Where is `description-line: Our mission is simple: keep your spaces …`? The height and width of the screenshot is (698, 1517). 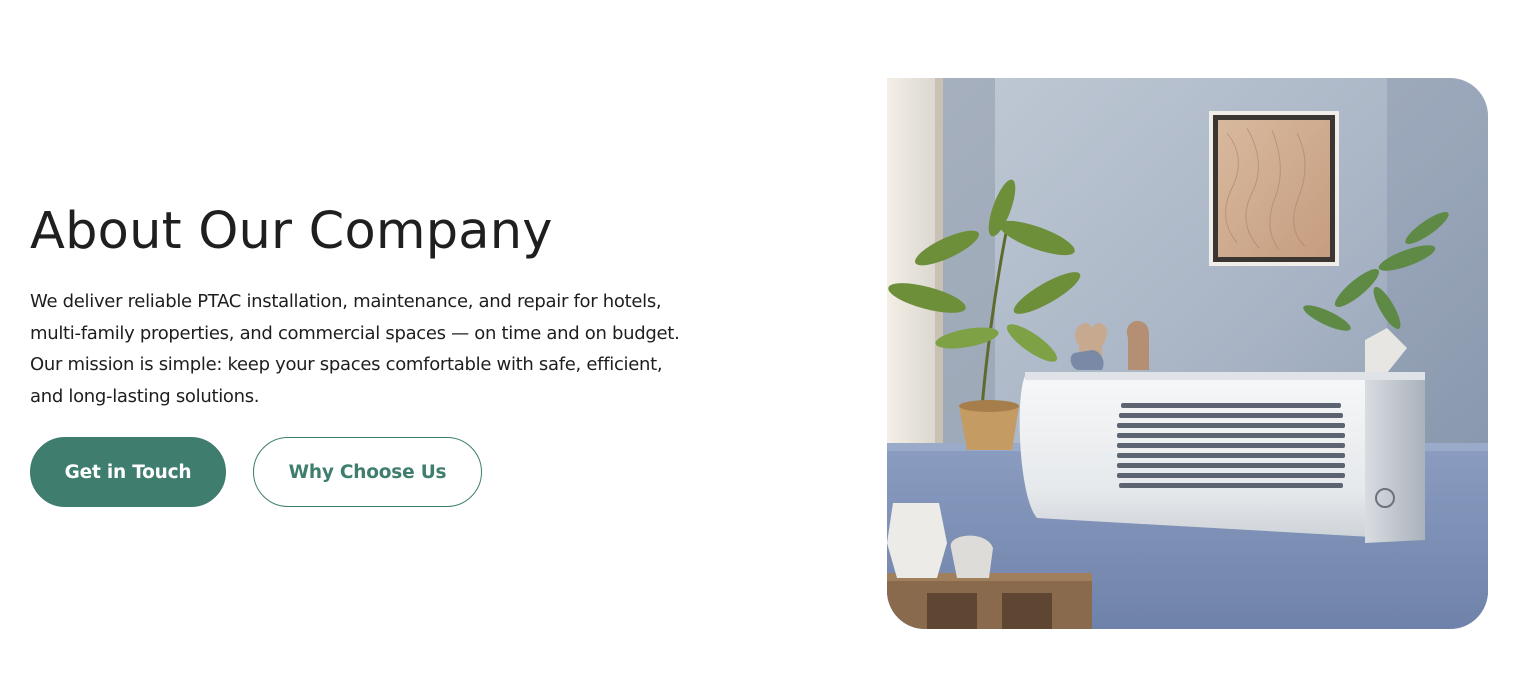 description-line: Our mission is simple: keep your spaces … is located at coordinates (346, 364).